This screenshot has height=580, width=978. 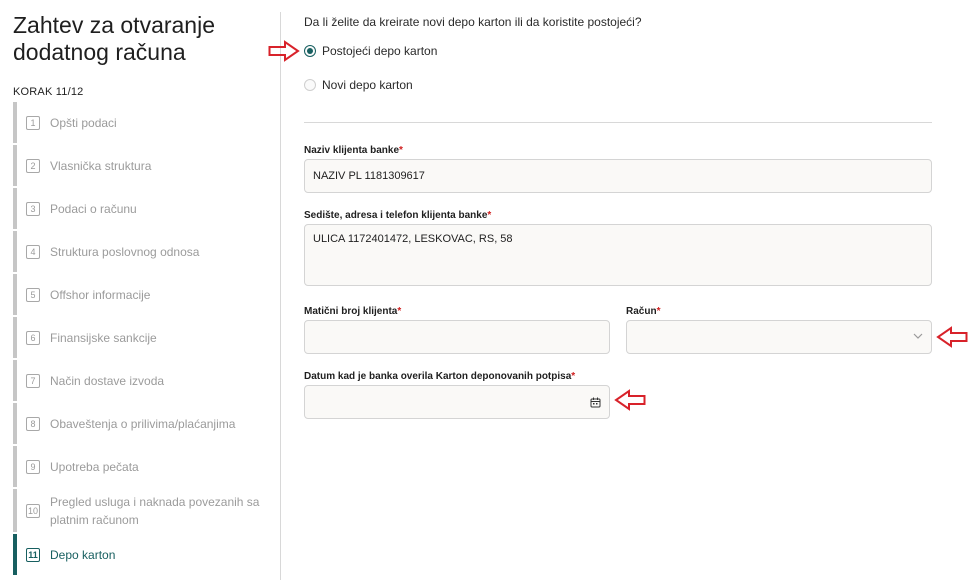 I want to click on option-label: Postojeći depo karton, so click(x=380, y=51).